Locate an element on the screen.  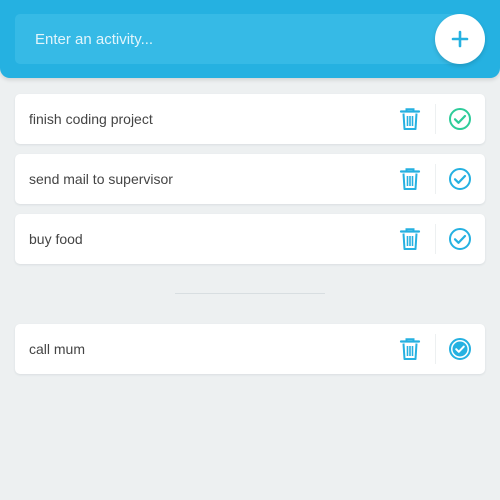
todo-text: call mum is located at coordinates (57, 349).